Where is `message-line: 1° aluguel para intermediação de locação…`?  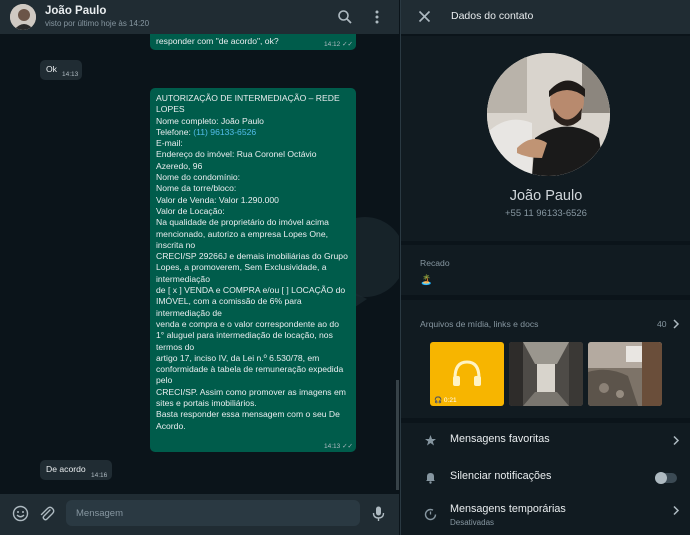
message-line: 1° aluguel para intermediação de locação… is located at coordinates (244, 335).